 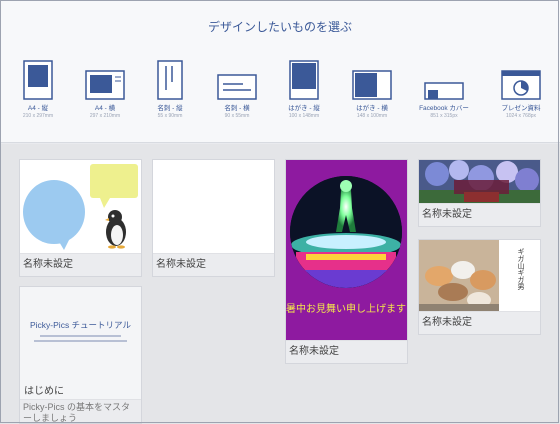 I want to click on postcard-horizontal-icon, so click(x=372, y=85).